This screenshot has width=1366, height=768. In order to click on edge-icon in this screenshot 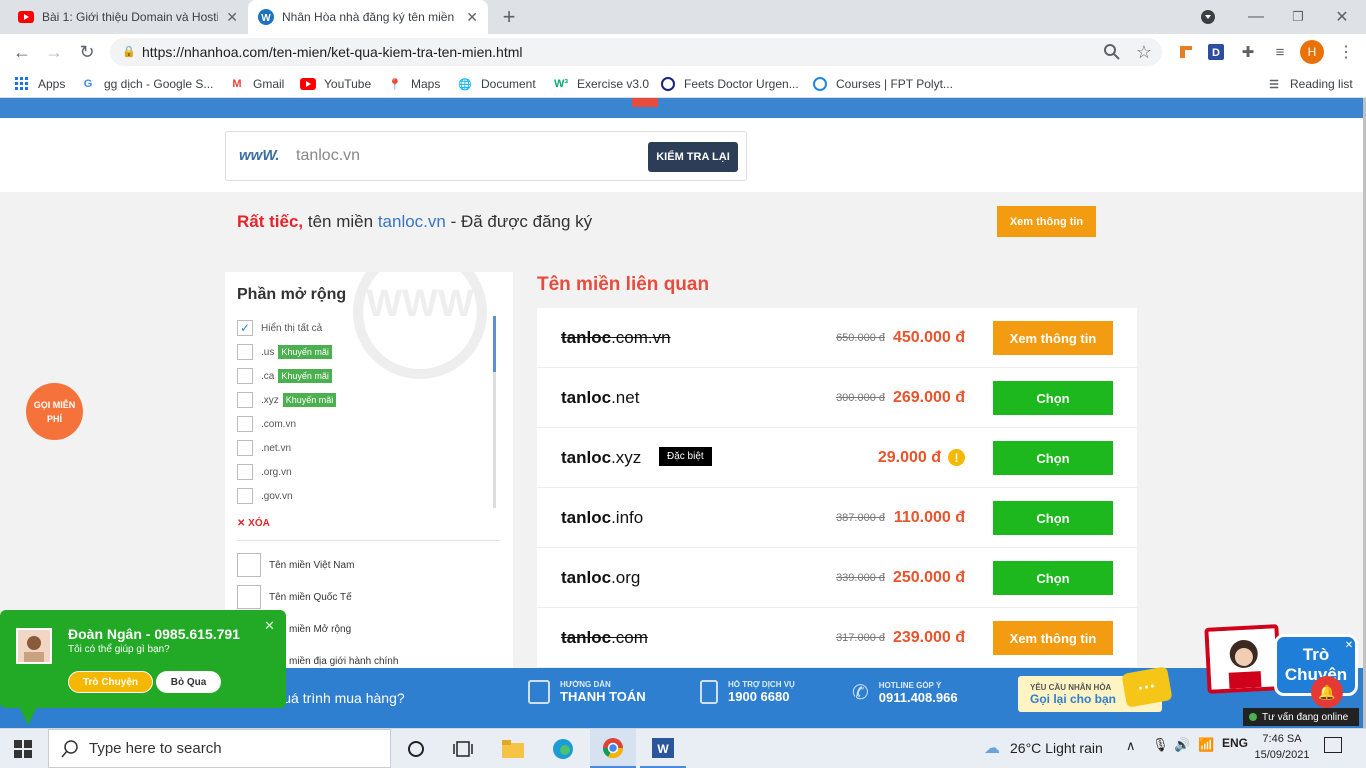, I will do `click(563, 748)`.